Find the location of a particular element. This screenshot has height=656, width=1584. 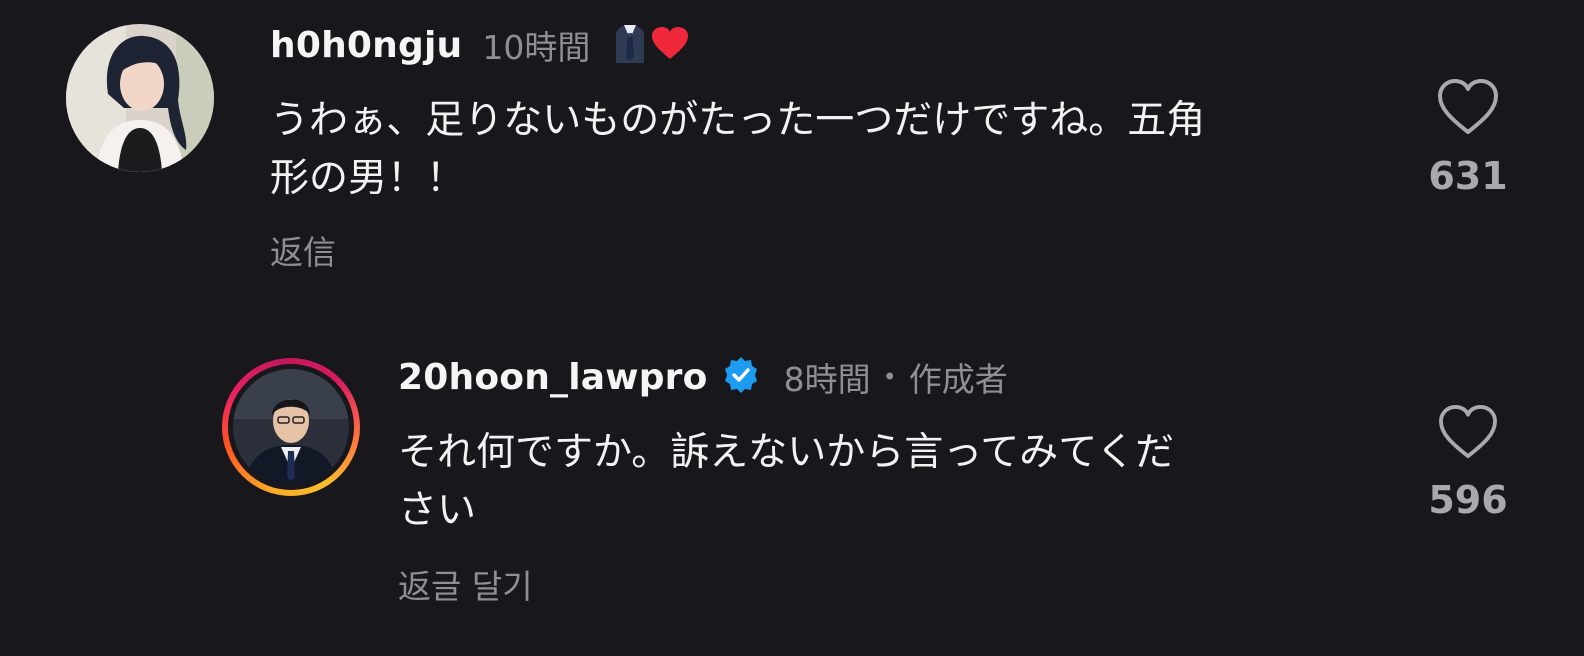

comment-text: うわぁ、足りないものがたった一つだけですね。五角 形の男！！ is located at coordinates (825, 150).